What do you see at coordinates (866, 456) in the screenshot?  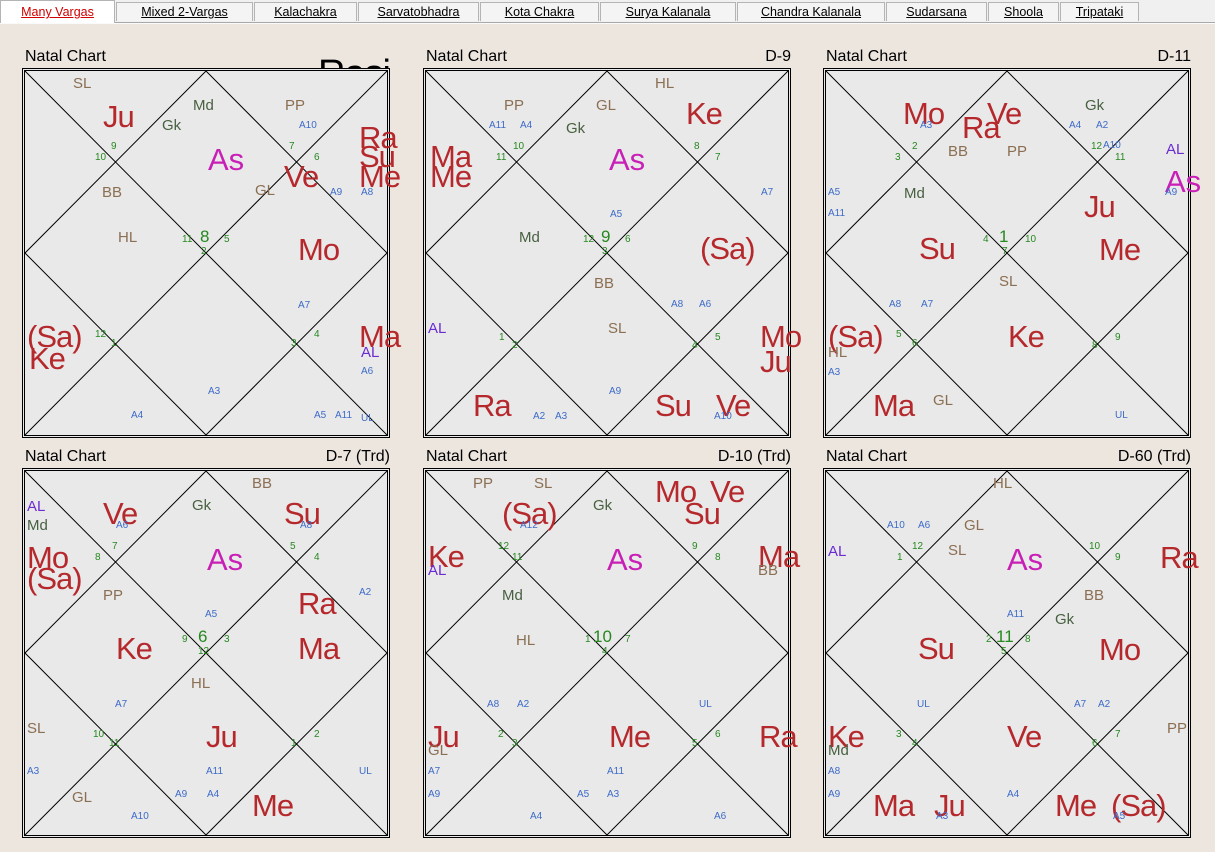 I see `chart-title: Natal Chart` at bounding box center [866, 456].